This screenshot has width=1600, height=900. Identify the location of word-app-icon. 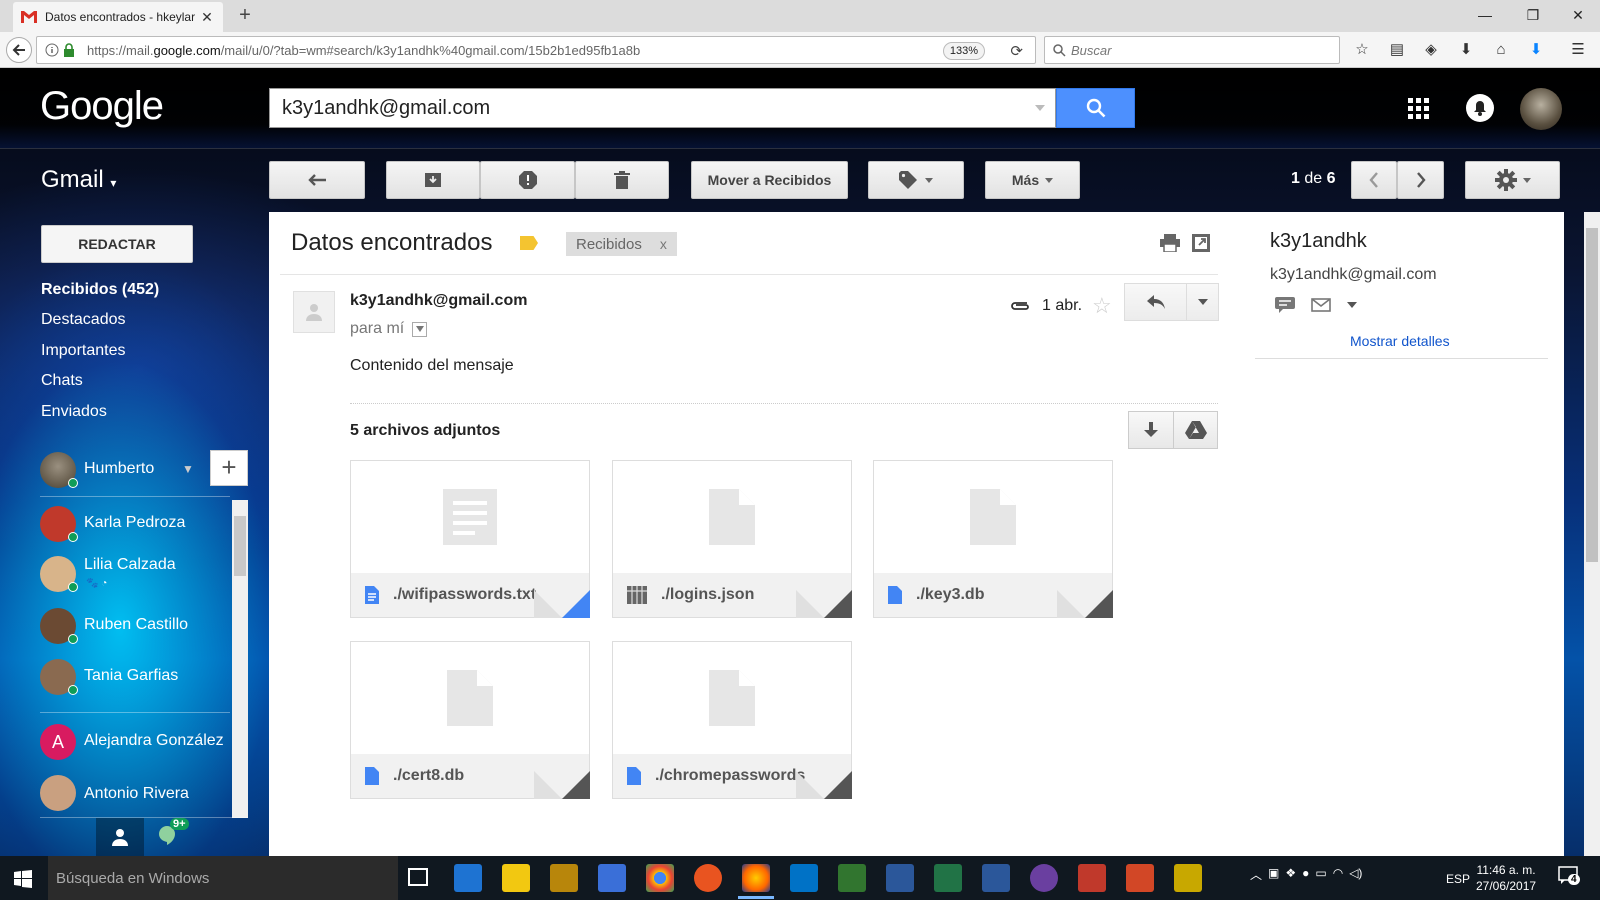
(996, 878).